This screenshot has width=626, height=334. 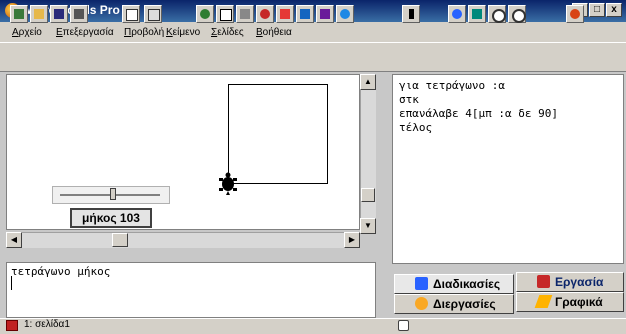 What do you see at coordinates (421, 283) in the screenshot?
I see `procedures-icon` at bounding box center [421, 283].